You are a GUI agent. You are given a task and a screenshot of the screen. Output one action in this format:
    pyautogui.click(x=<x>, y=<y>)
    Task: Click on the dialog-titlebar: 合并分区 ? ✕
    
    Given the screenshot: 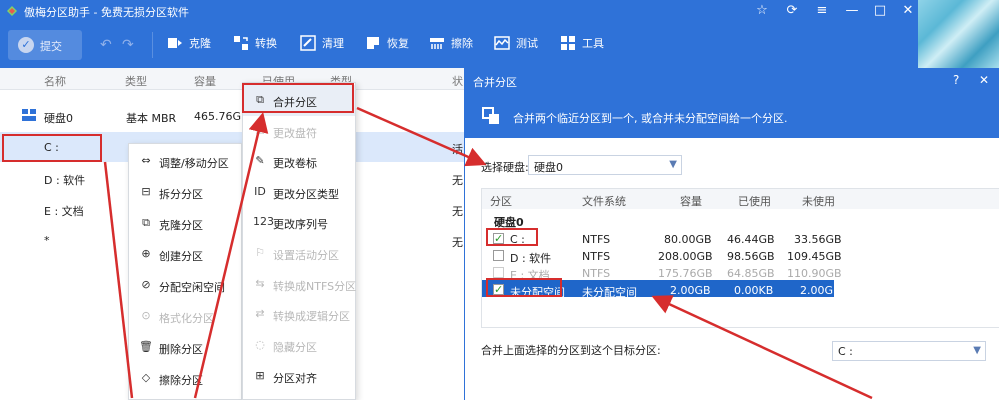 What is the action you would take?
    pyautogui.click(x=732, y=81)
    